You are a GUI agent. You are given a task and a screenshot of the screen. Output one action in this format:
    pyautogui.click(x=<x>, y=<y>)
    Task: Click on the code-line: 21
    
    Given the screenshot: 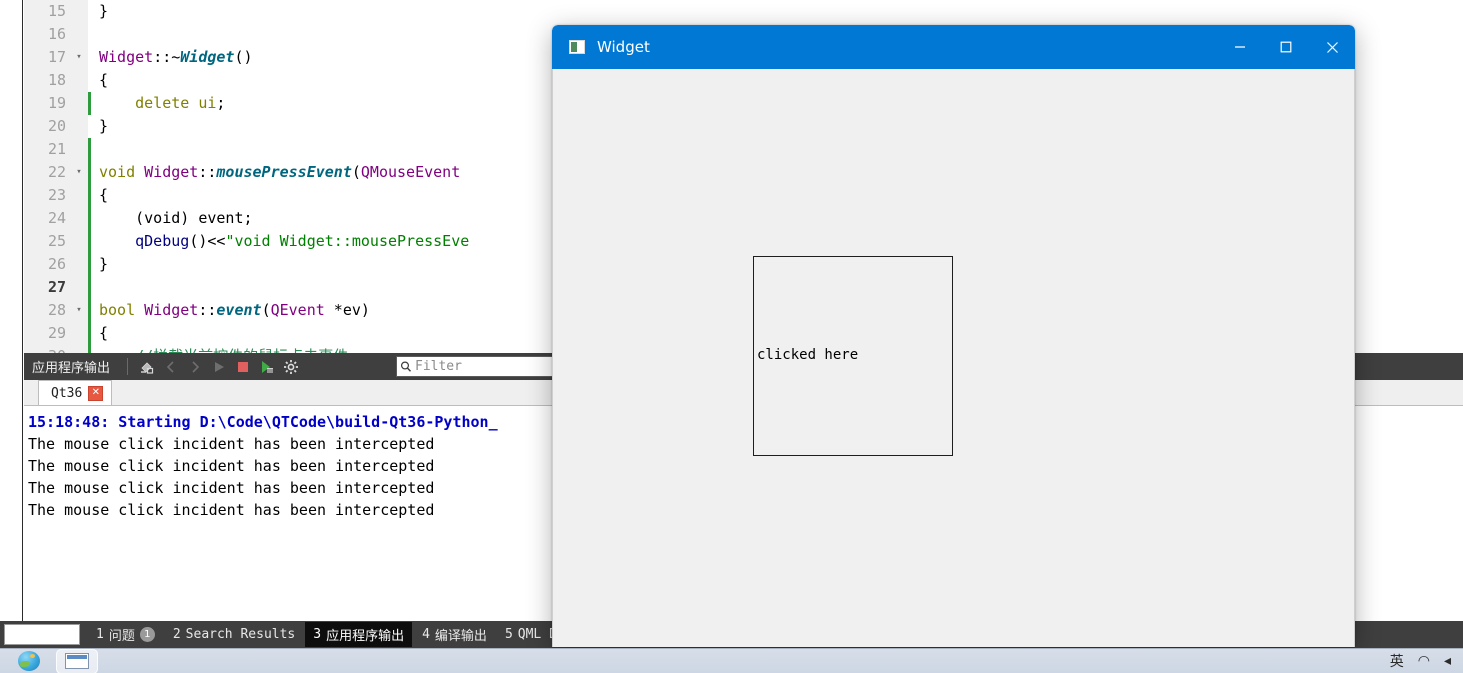 What is the action you would take?
    pyautogui.click(x=246, y=149)
    